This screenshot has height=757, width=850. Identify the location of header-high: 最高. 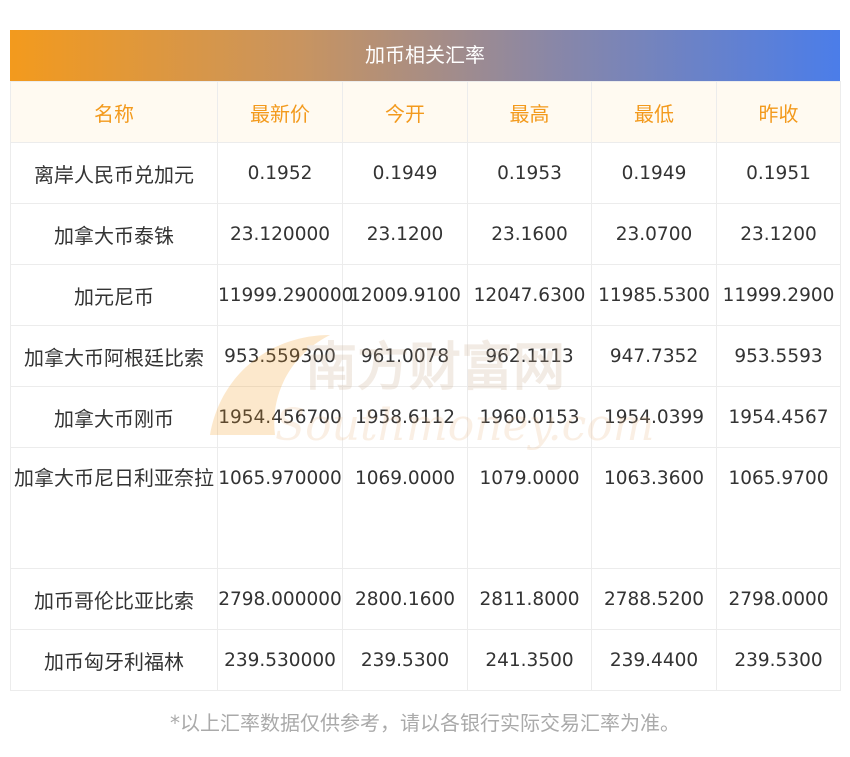
(529, 112).